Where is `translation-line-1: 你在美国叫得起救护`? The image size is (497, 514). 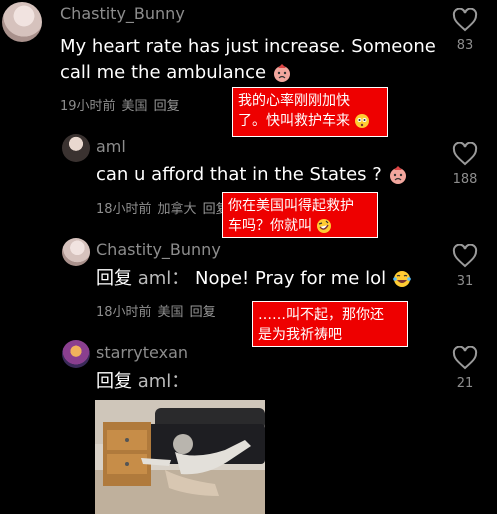 translation-line-1: 你在美国叫得起救护 is located at coordinates (291, 206).